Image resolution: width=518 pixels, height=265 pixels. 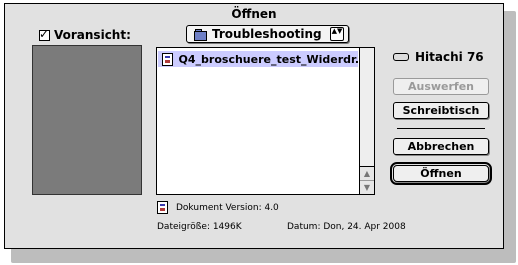 I want to click on eject-button: Auswerfen, so click(x=441, y=86).